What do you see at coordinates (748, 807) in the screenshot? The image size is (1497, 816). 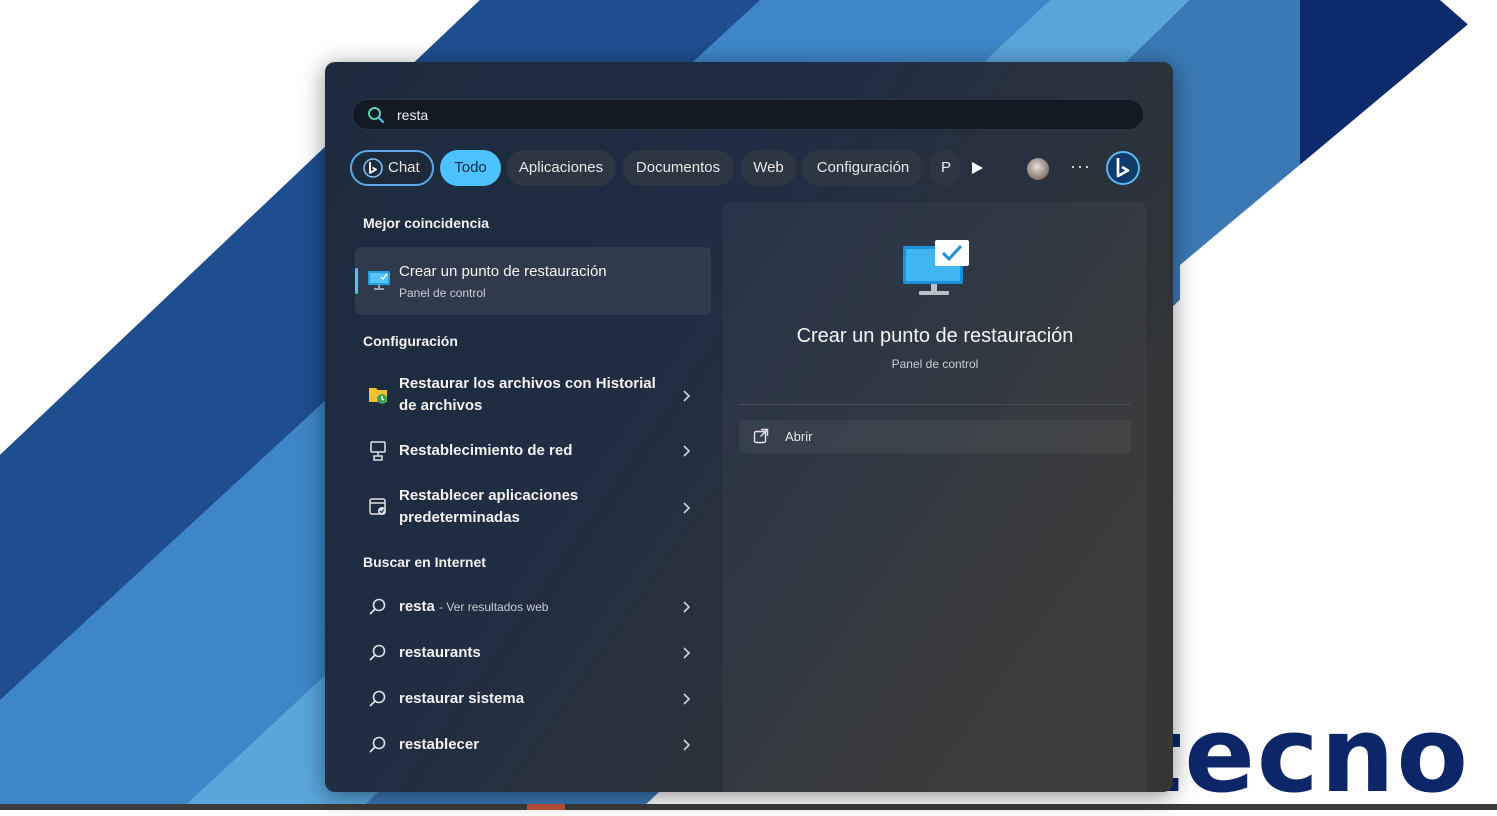 I see `taskbar-edge` at bounding box center [748, 807].